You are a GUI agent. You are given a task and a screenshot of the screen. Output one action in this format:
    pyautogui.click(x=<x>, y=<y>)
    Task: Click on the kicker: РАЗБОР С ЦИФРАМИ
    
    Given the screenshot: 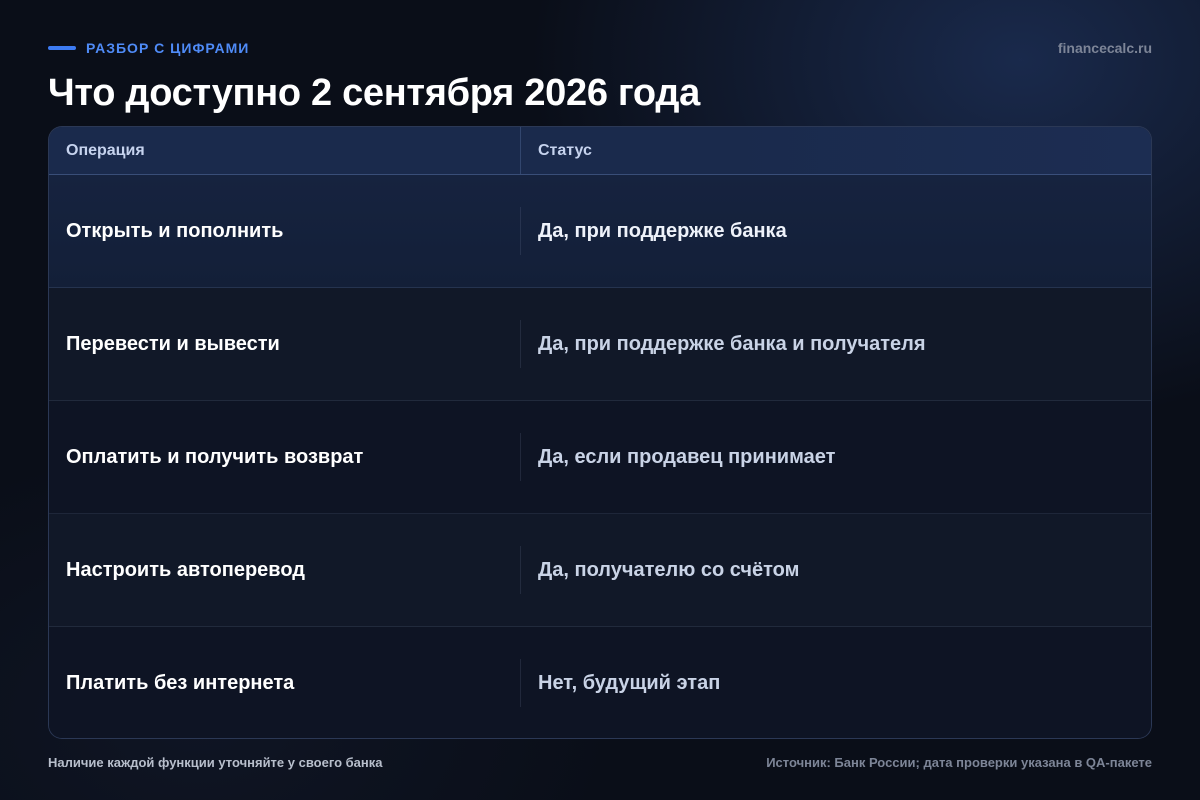 What is the action you would take?
    pyautogui.click(x=148, y=48)
    